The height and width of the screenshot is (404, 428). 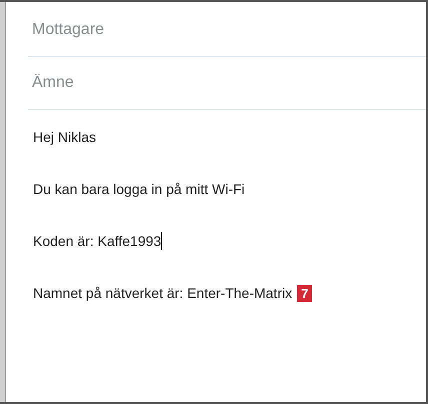 I want to click on body-text: Hej Niklas, so click(x=64, y=137).